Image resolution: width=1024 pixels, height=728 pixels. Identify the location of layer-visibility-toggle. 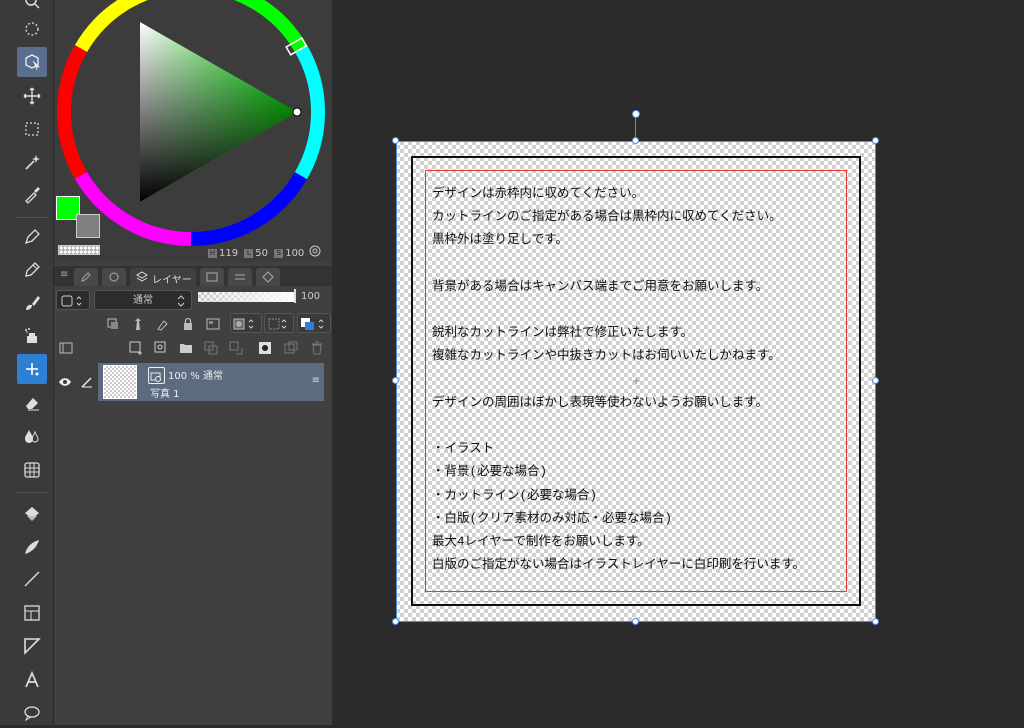
(65, 382).